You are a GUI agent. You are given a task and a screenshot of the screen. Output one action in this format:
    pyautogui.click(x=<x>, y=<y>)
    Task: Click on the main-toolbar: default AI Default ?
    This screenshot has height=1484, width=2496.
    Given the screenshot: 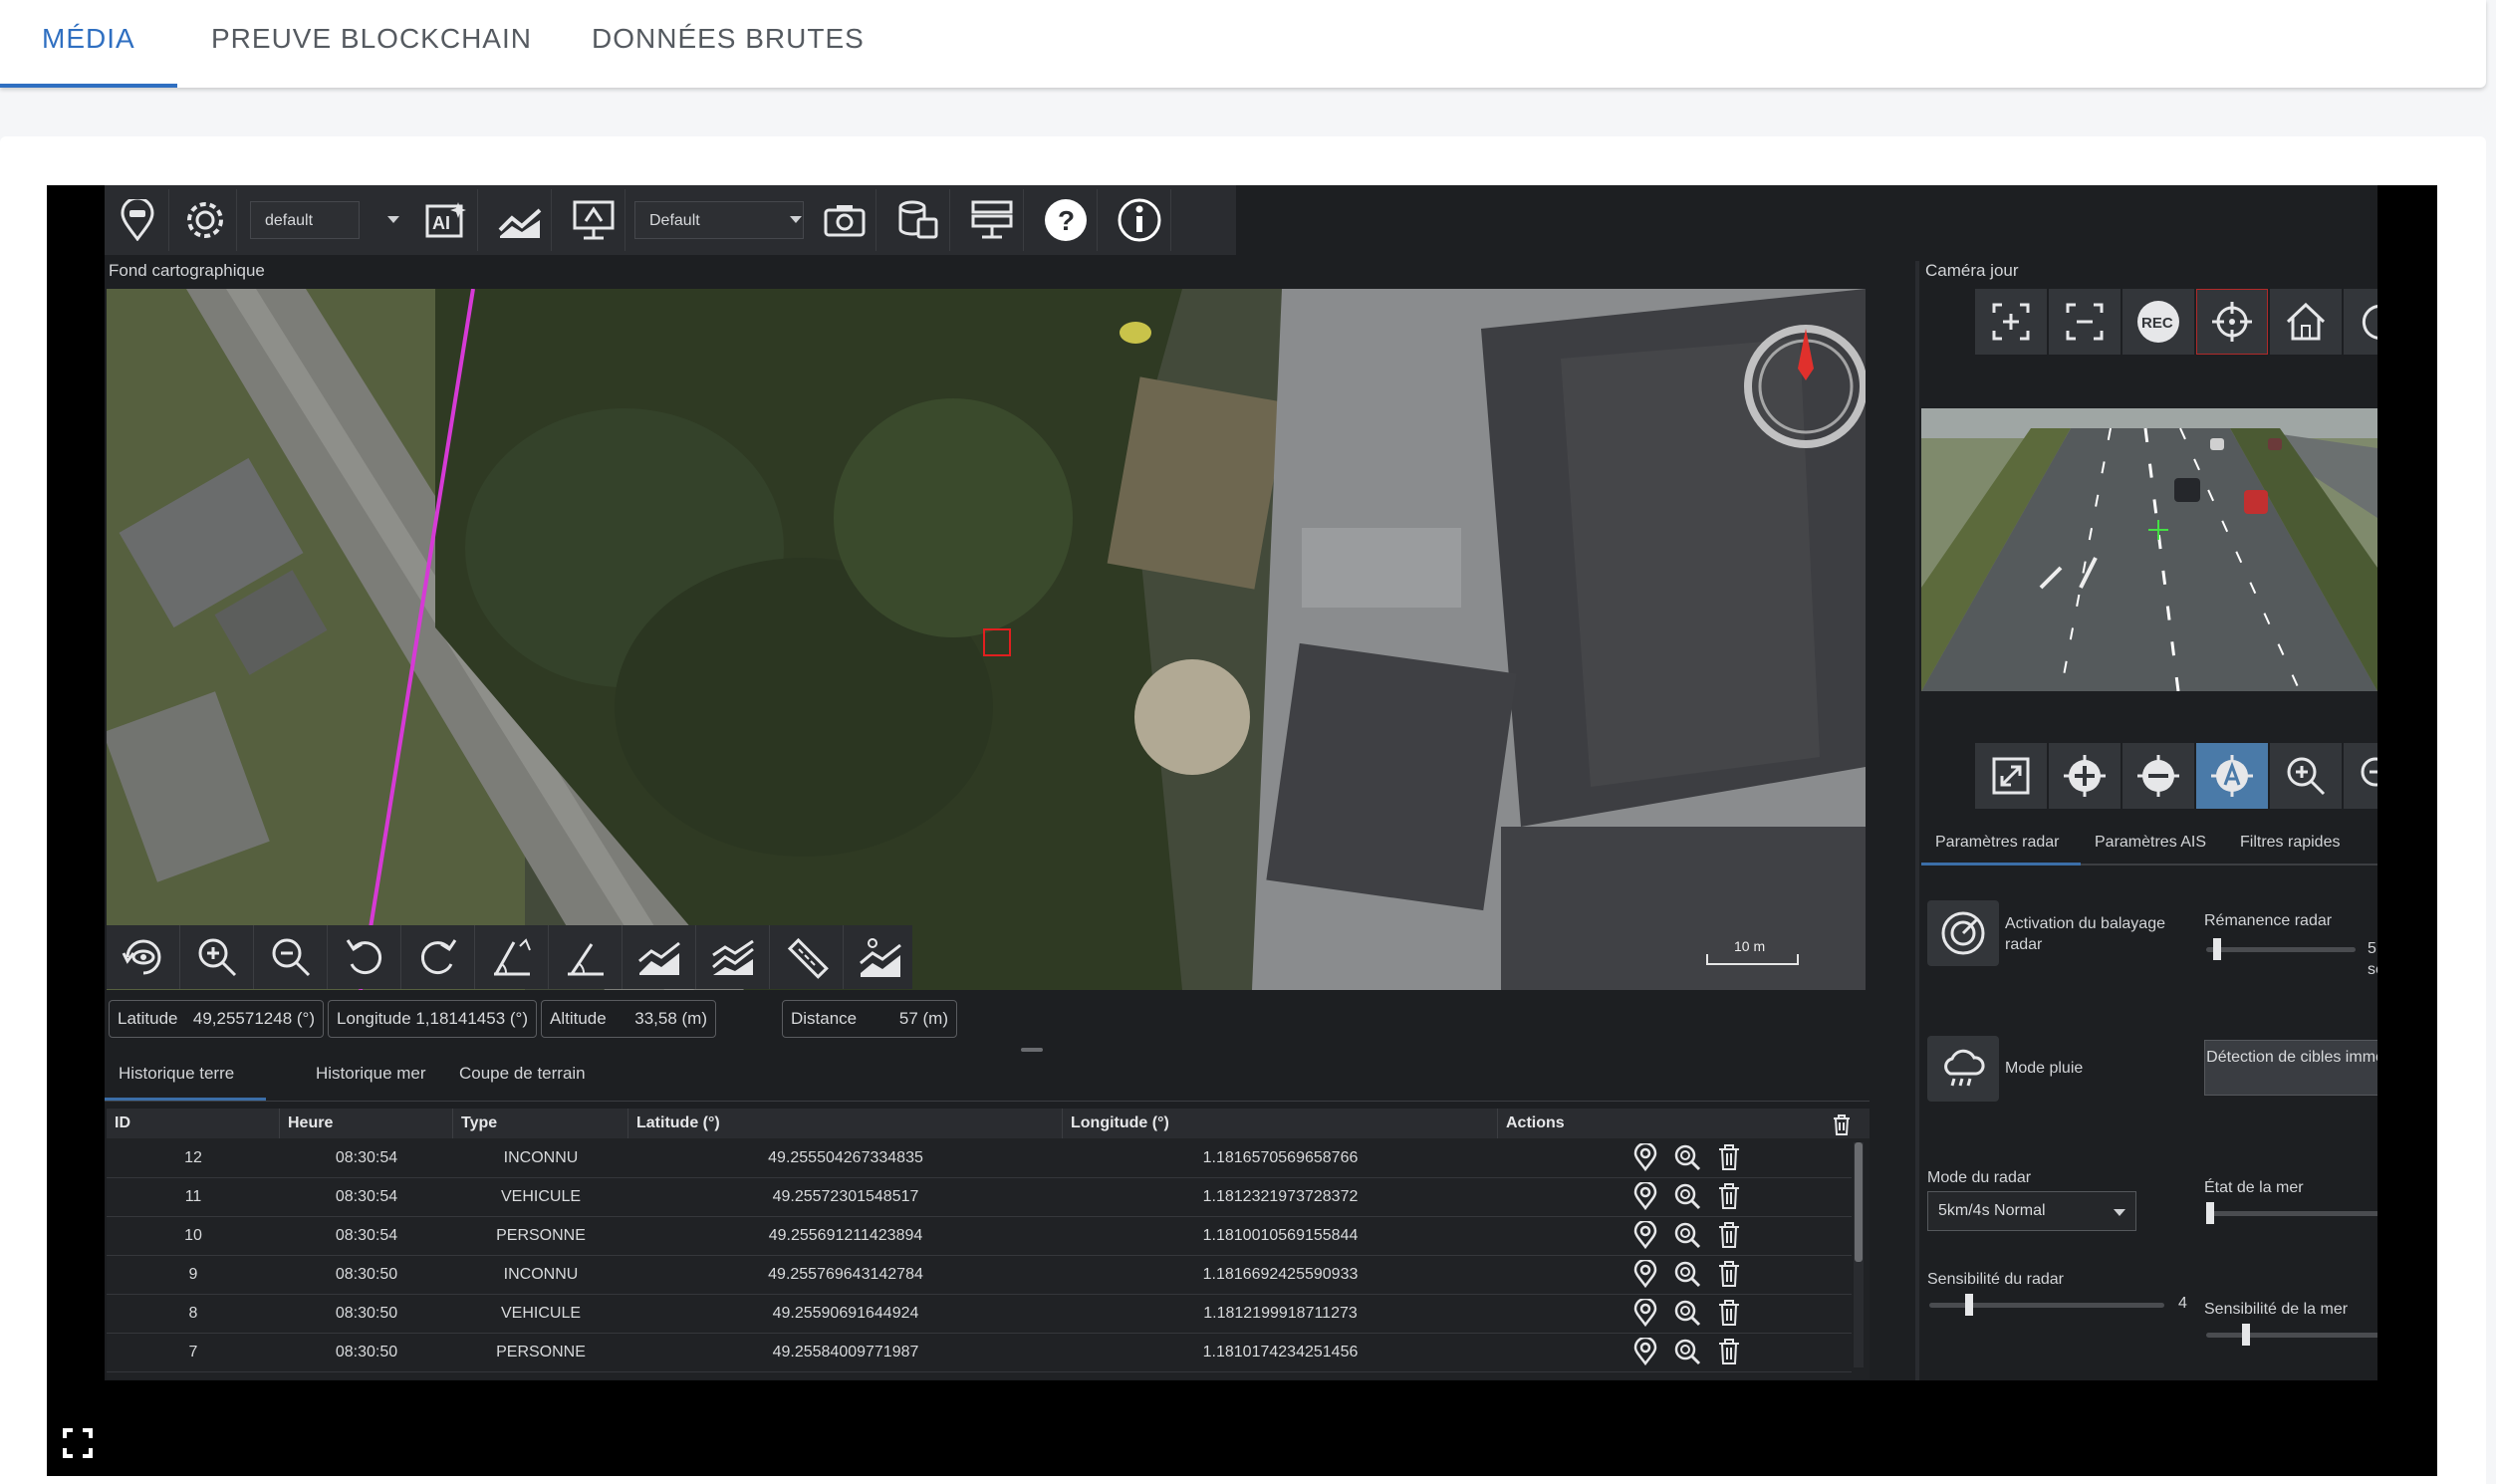 What is the action you would take?
    pyautogui.click(x=670, y=220)
    